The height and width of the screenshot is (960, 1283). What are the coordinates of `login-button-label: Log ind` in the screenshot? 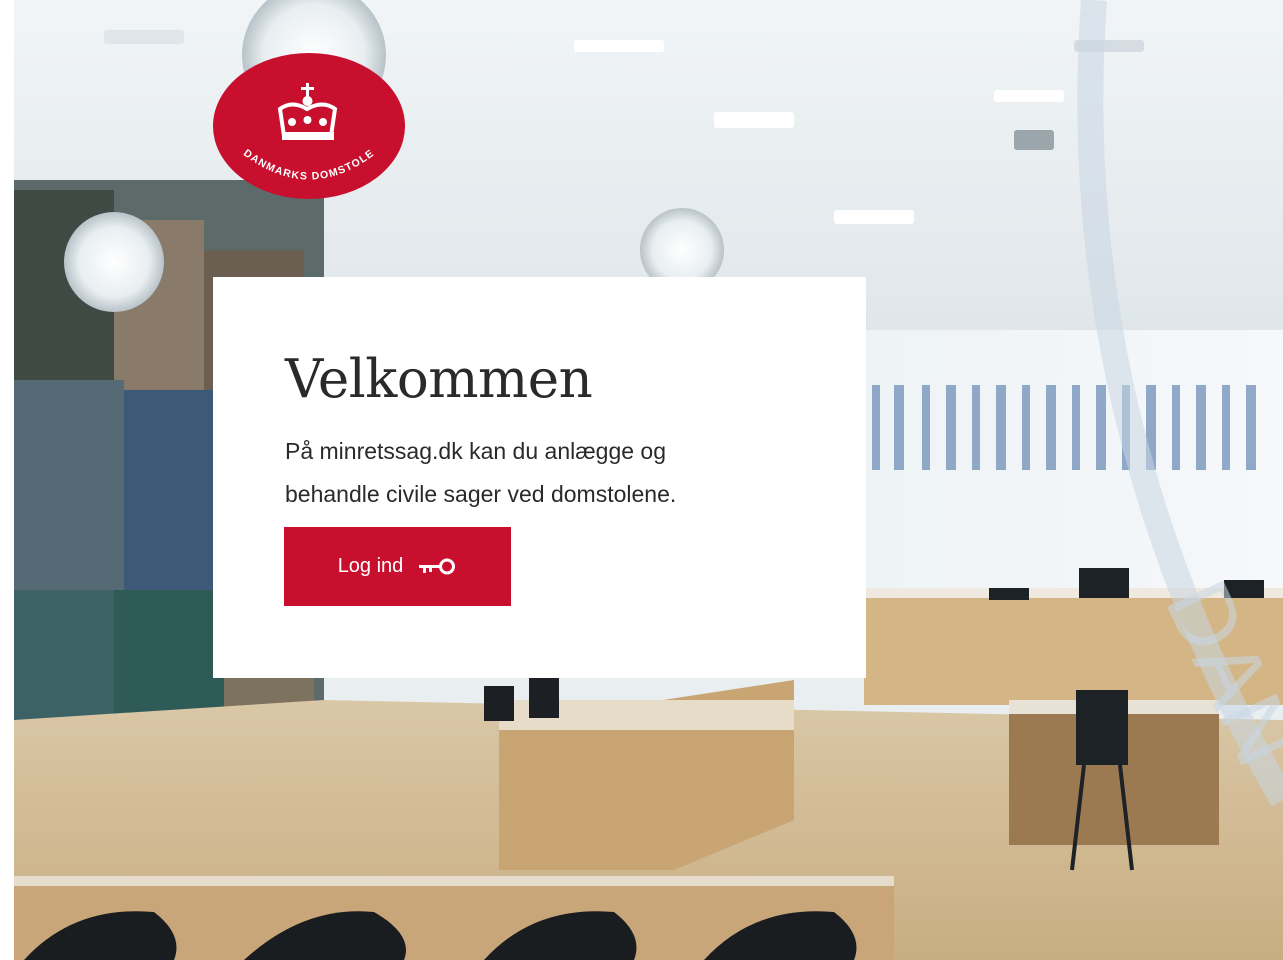 It's located at (370, 566).